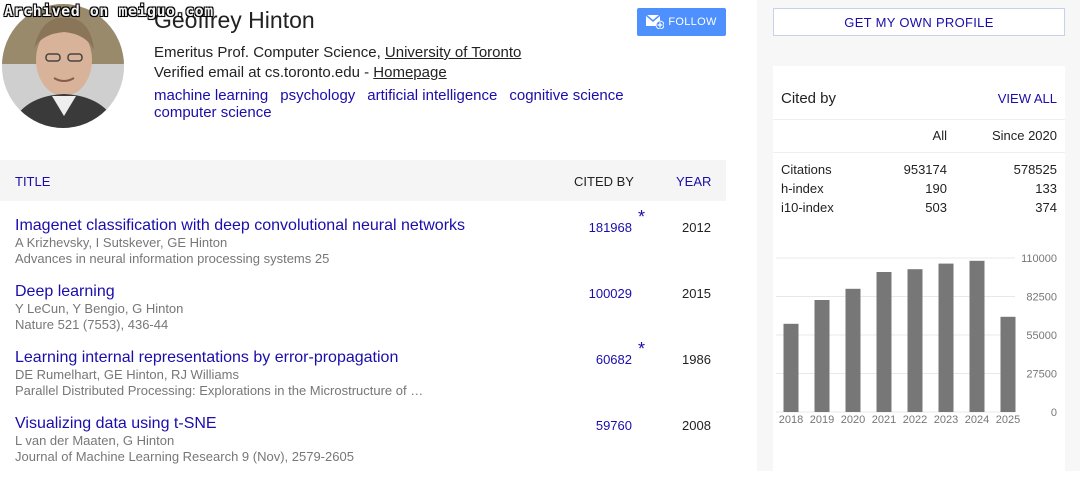 Image resolution: width=1080 pixels, height=481 pixels. What do you see at coordinates (604, 181) in the screenshot?
I see `cited-by-header: CITED BY` at bounding box center [604, 181].